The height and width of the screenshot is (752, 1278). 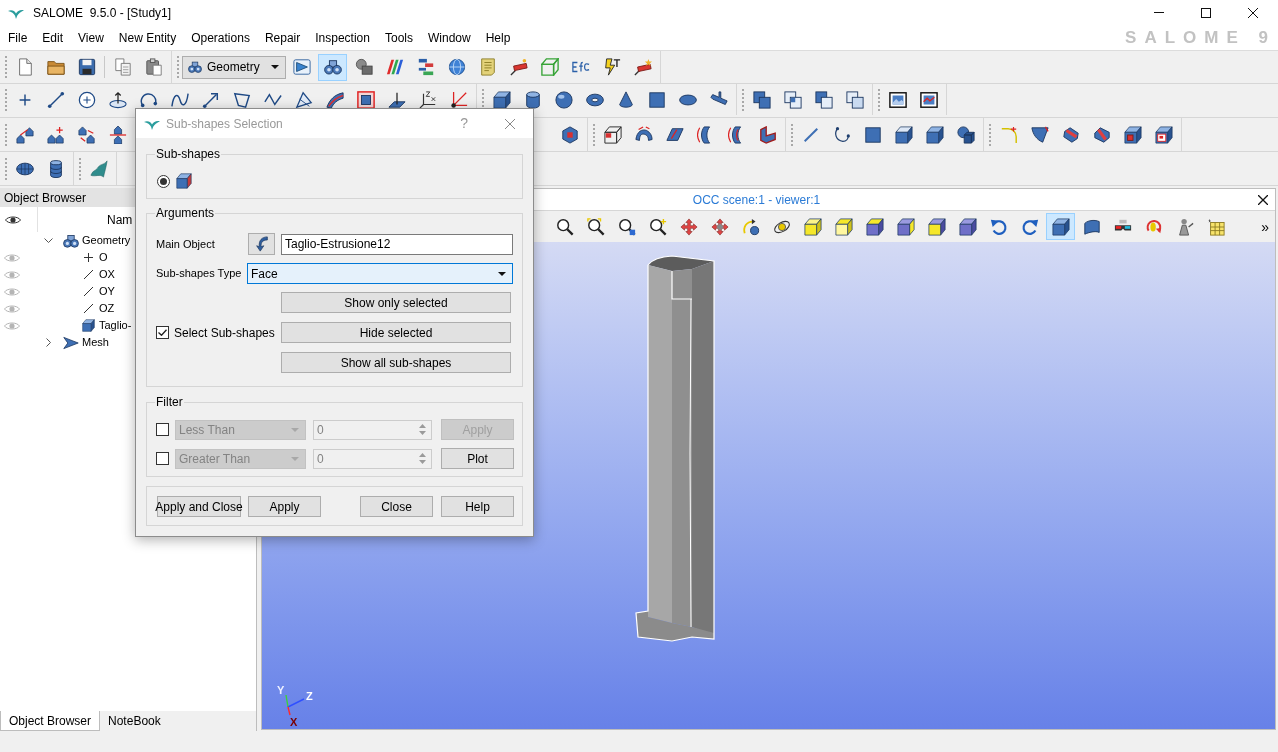 I want to click on sketch-icon, so click(x=303, y=99).